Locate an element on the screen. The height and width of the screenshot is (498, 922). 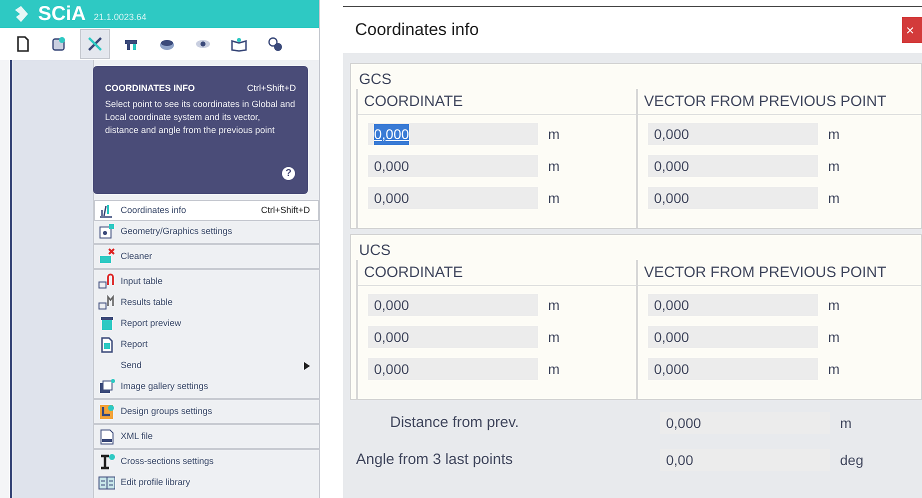
menu-item: XML file is located at coordinates (206, 436).